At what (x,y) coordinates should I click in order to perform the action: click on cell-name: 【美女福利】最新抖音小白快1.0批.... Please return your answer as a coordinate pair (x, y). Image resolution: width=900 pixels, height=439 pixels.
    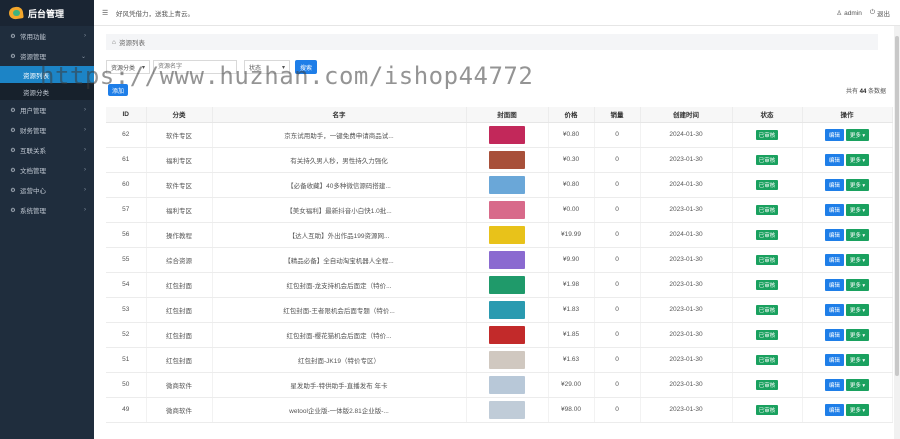
    Looking at the image, I should click on (339, 210).